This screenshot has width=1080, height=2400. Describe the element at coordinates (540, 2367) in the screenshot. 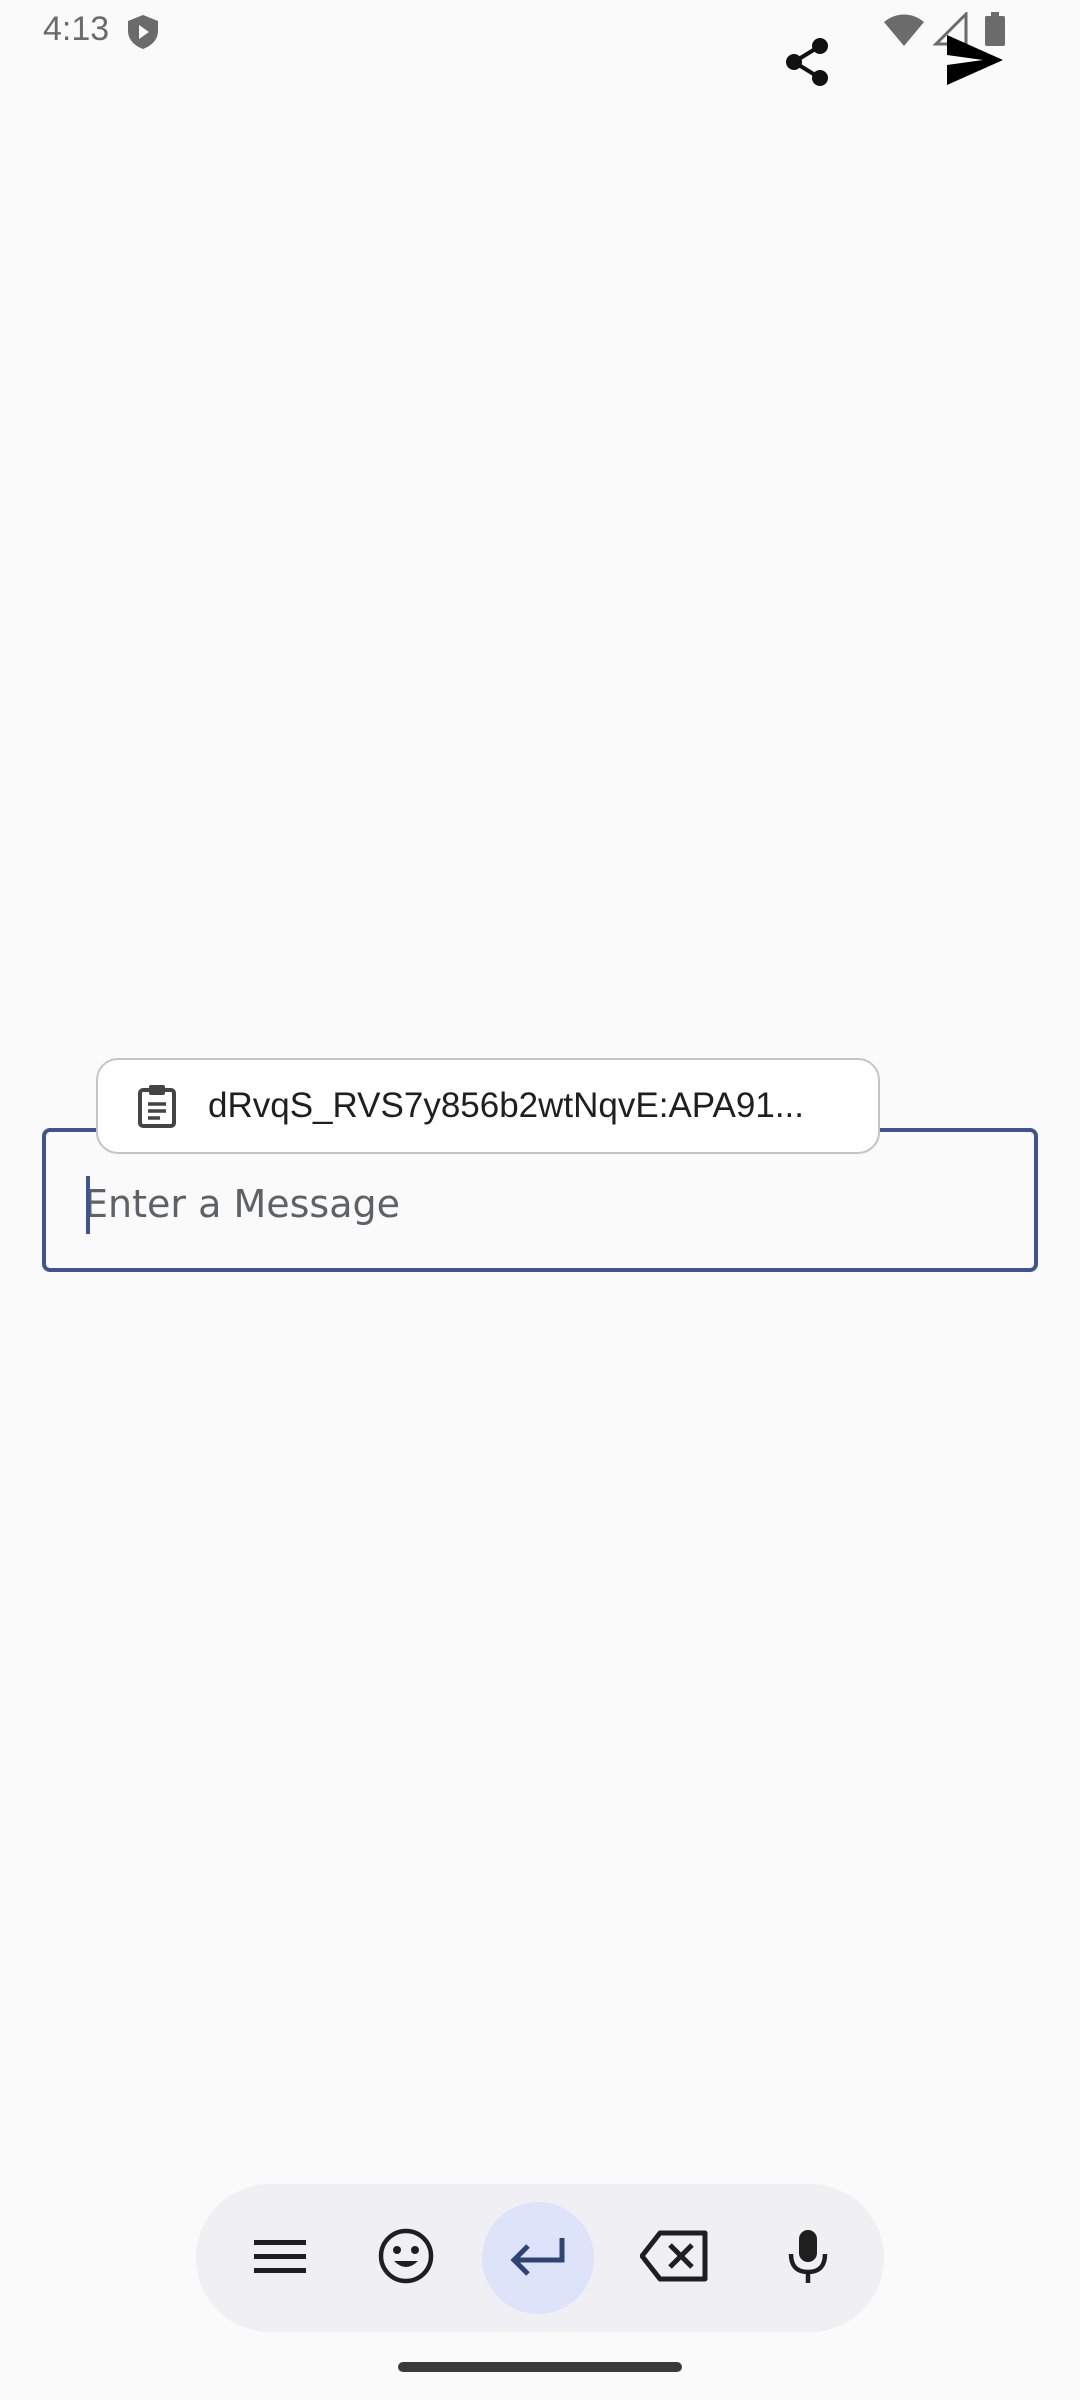

I see `navigation-gesture-bar` at that location.